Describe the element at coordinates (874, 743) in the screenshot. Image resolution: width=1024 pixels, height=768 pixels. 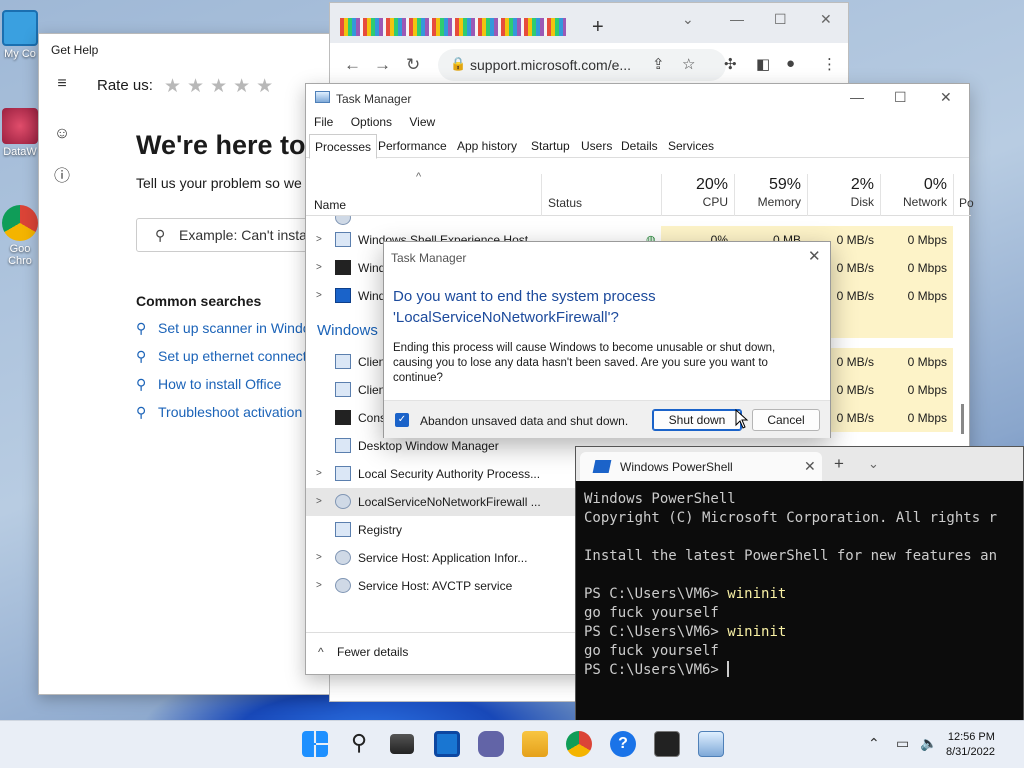
I see `chevron-up-icon: ⌃` at that location.